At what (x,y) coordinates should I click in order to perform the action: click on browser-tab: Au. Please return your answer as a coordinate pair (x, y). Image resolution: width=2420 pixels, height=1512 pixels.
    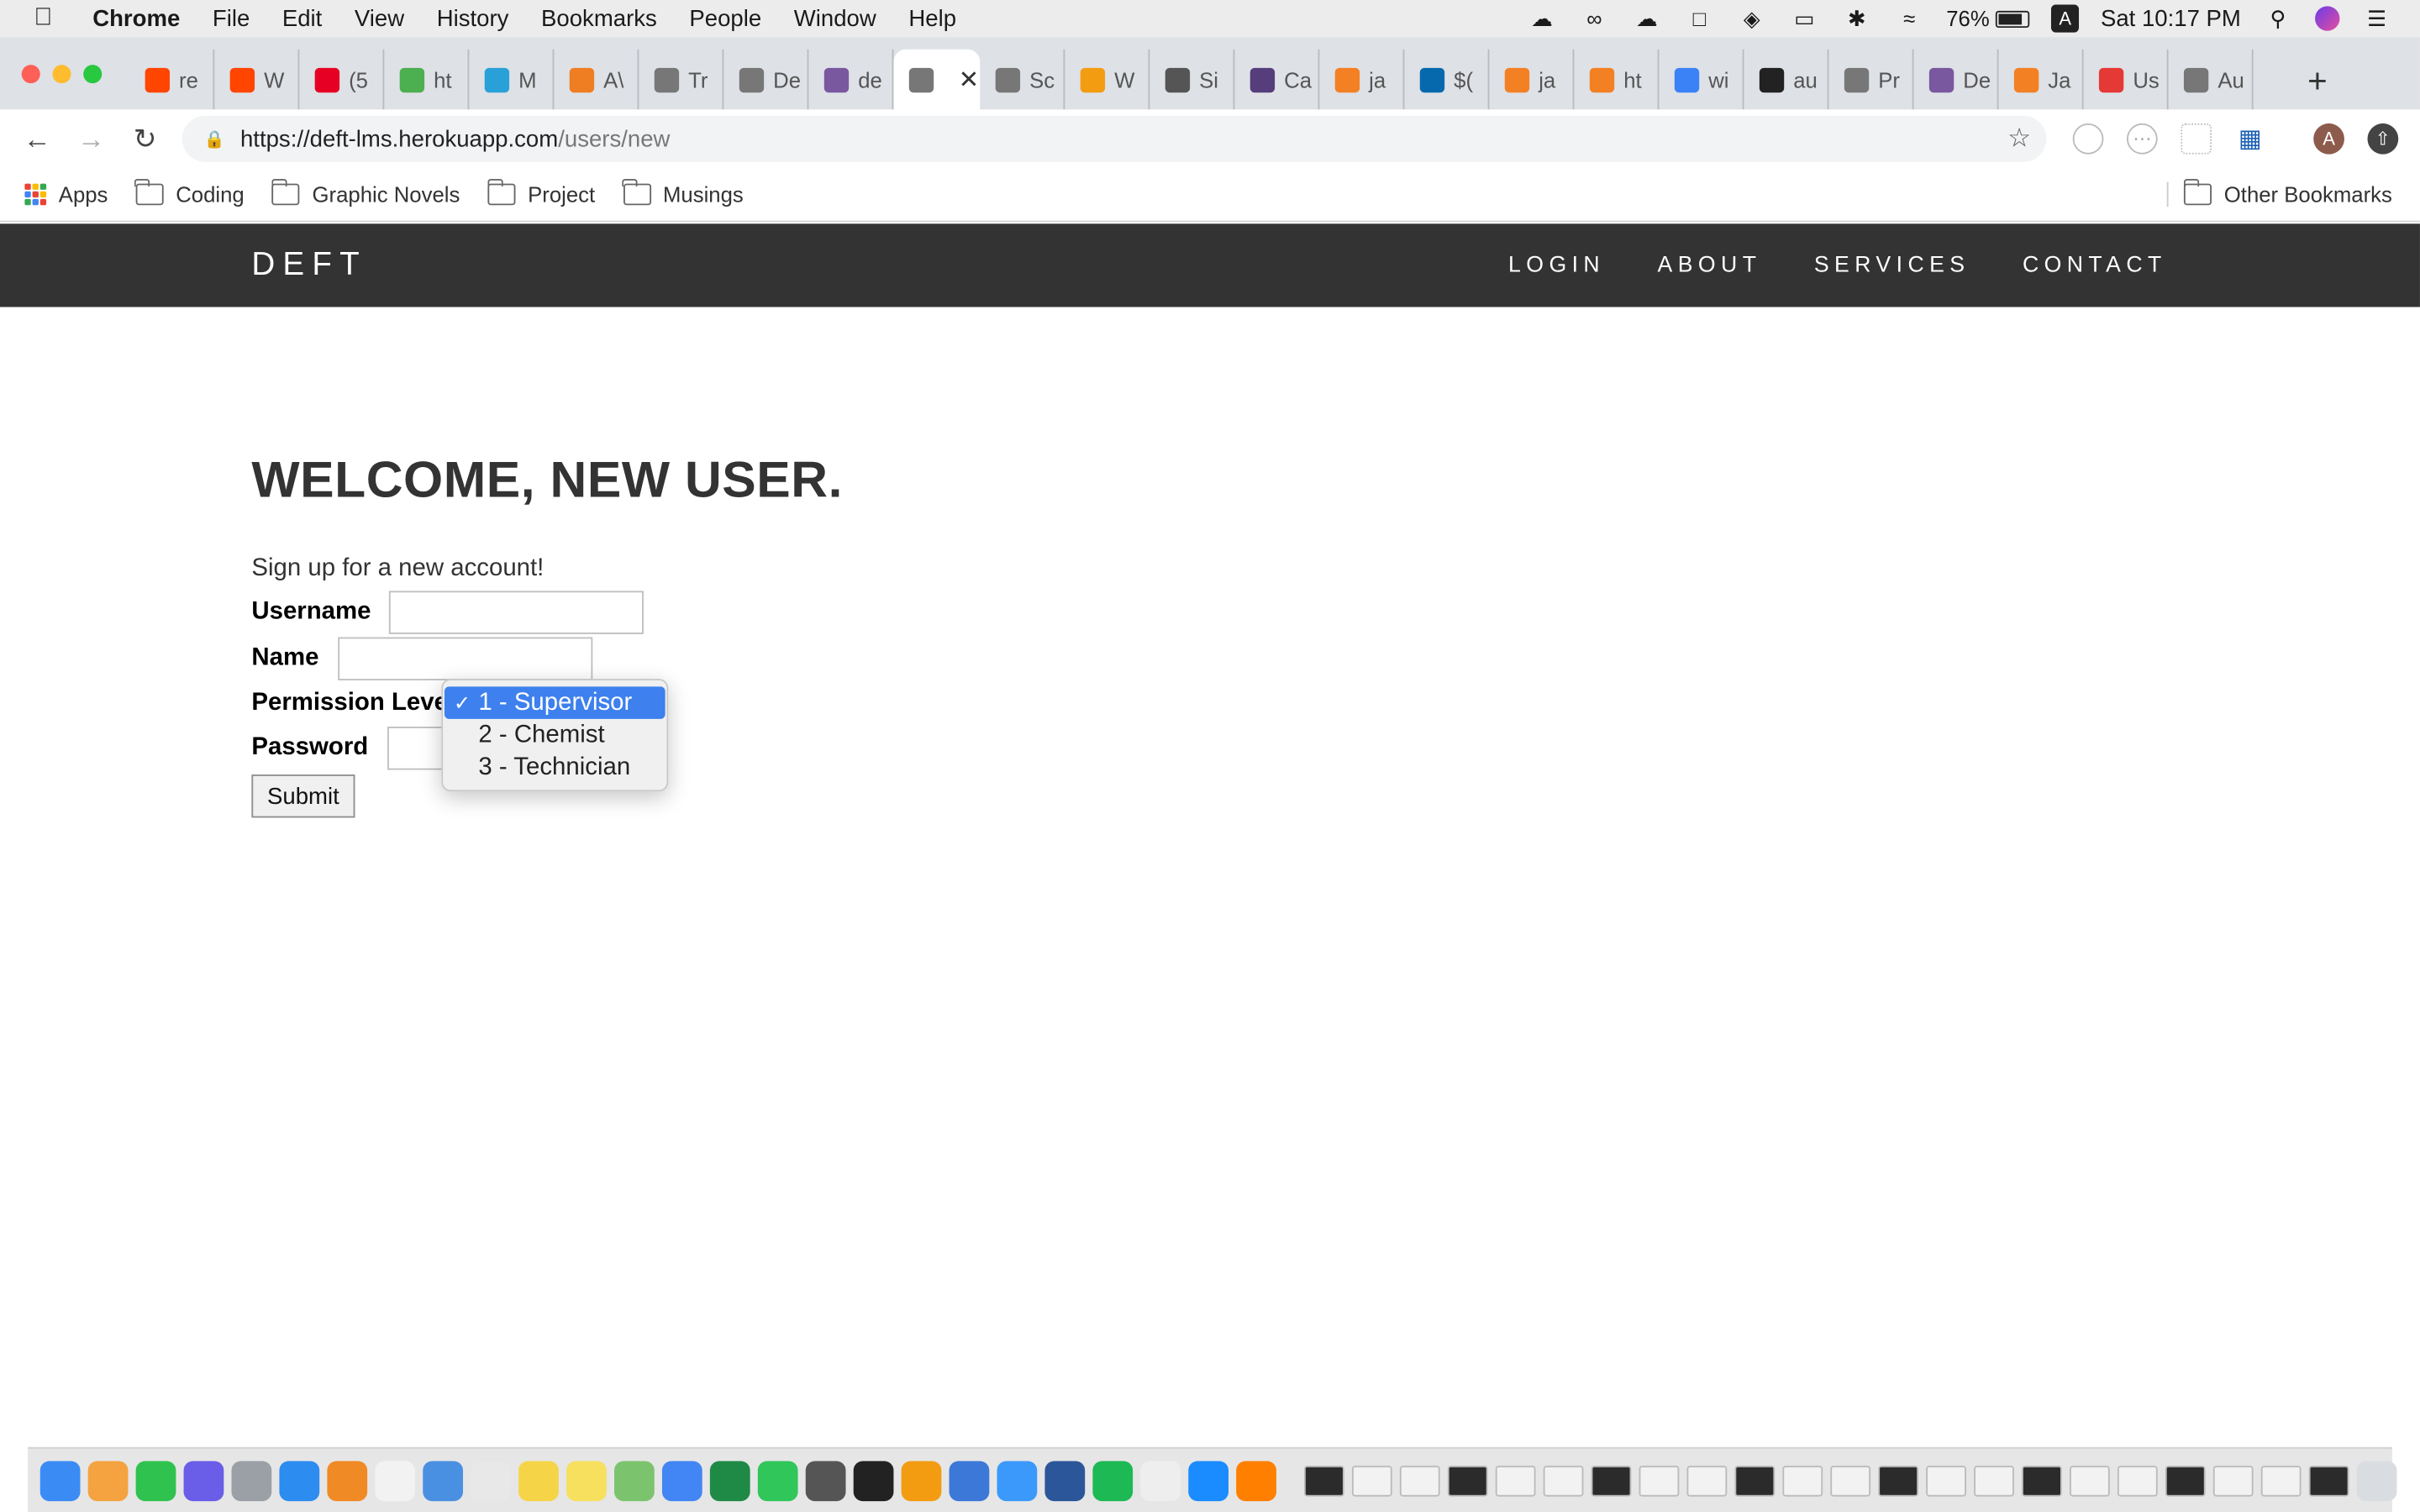
    Looking at the image, I should click on (2211, 79).